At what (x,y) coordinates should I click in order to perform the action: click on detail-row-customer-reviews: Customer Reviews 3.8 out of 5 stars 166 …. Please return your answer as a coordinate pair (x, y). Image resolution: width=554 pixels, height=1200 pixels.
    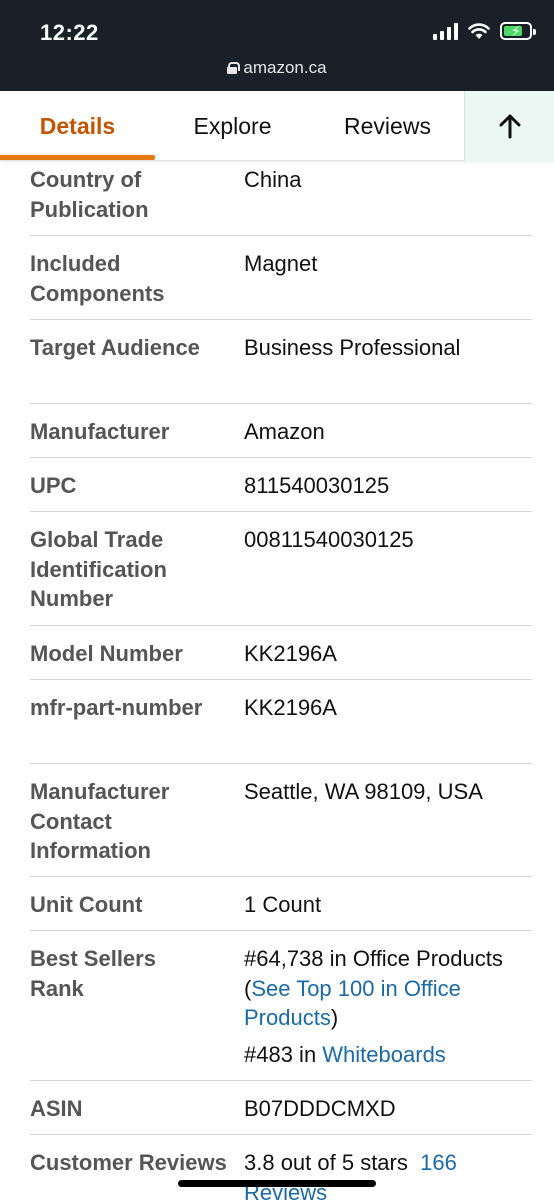
    Looking at the image, I should click on (281, 1167).